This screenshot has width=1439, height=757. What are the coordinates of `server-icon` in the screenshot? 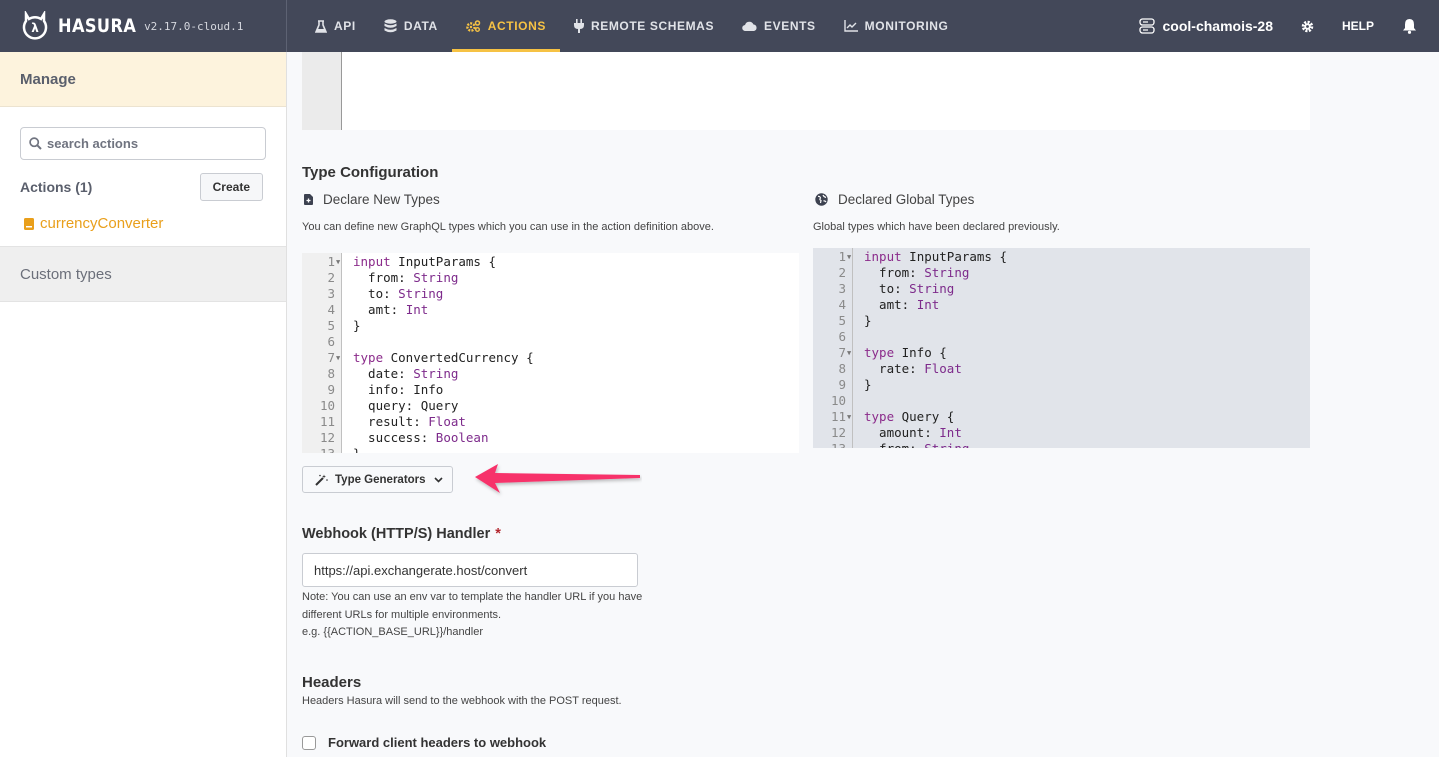 It's located at (1146, 26).